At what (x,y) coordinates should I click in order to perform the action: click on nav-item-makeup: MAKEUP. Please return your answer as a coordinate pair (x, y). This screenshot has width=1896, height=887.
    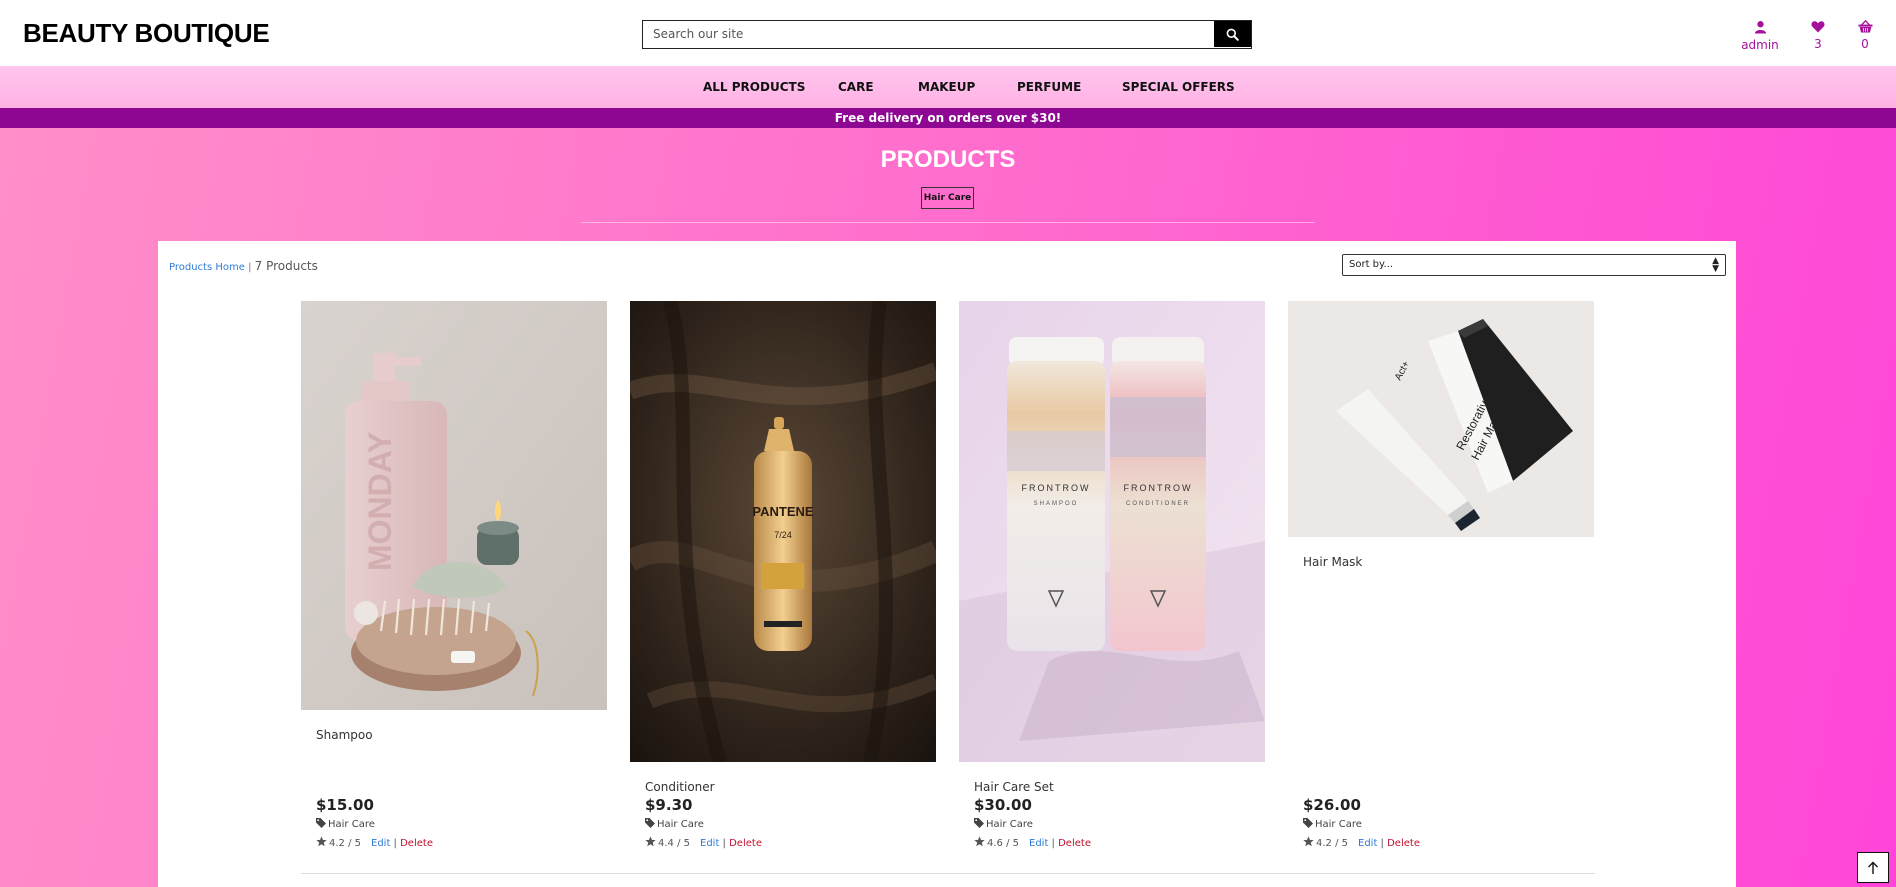
    Looking at the image, I should click on (946, 87).